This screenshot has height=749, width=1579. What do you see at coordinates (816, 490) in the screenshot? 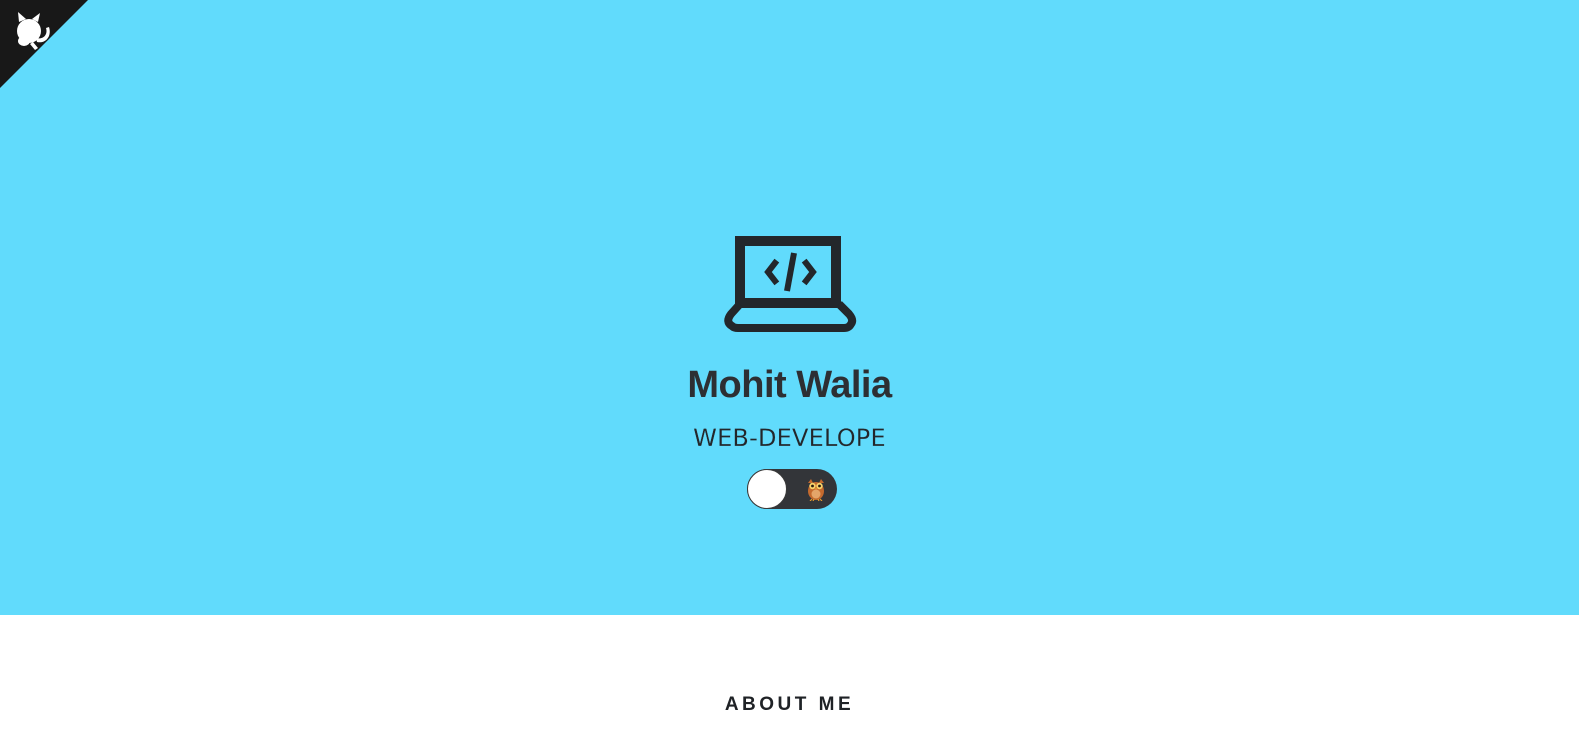
I see `owl-icon` at bounding box center [816, 490].